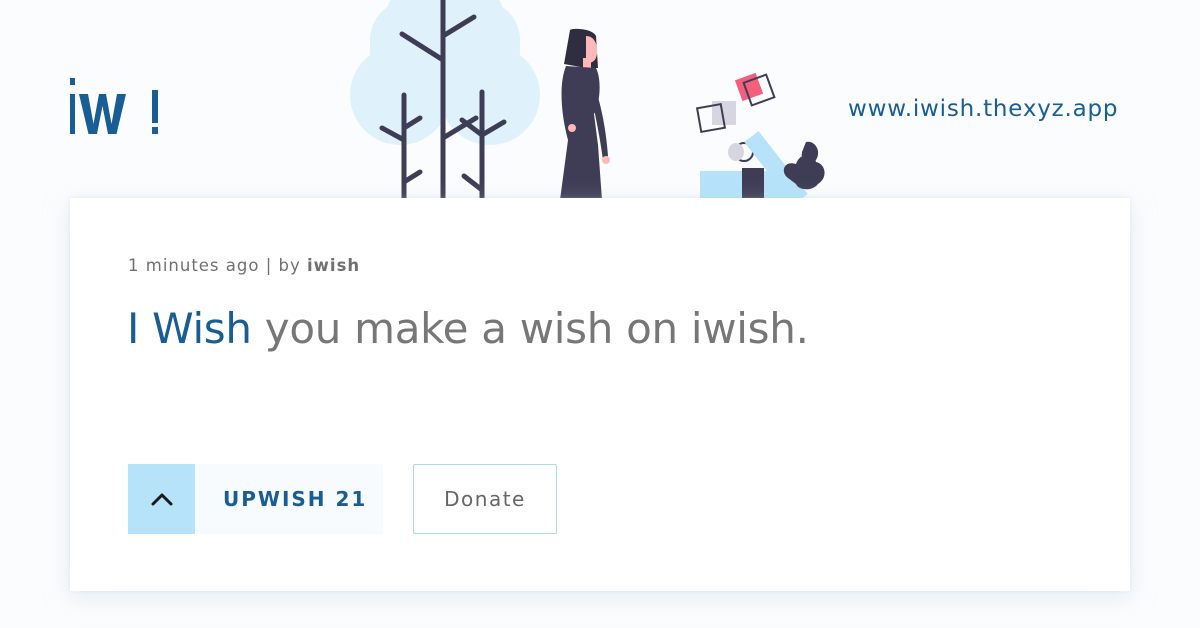 The width and height of the screenshot is (1200, 628). I want to click on wish-prefix: I Wish, so click(189, 328).